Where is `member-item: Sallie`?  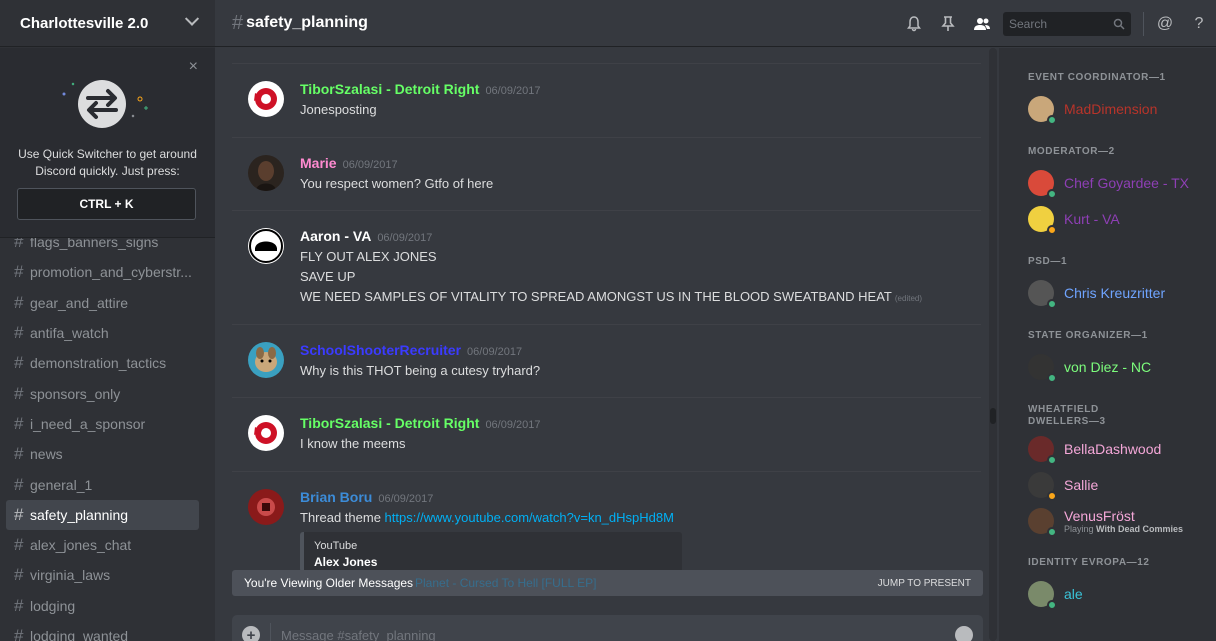
member-item: Sallie is located at coordinates (1063, 486).